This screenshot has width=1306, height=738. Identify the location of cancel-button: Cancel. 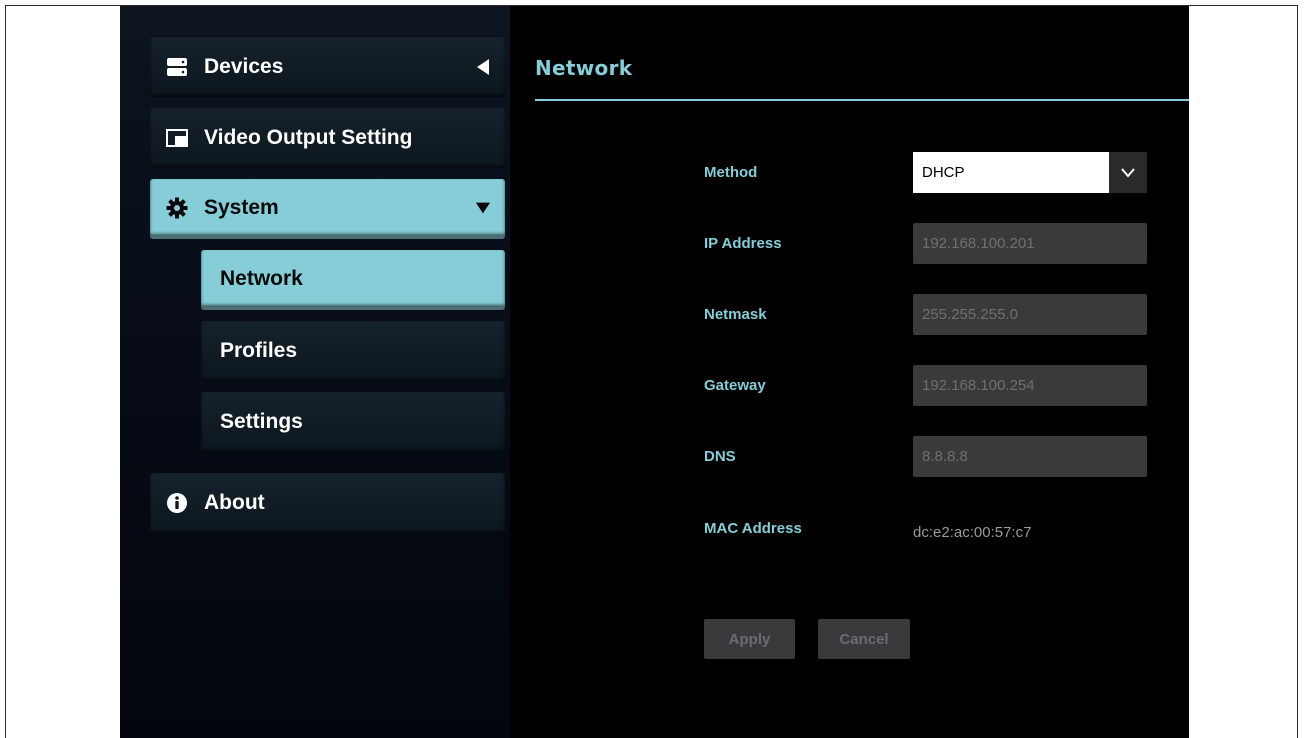
(864, 639).